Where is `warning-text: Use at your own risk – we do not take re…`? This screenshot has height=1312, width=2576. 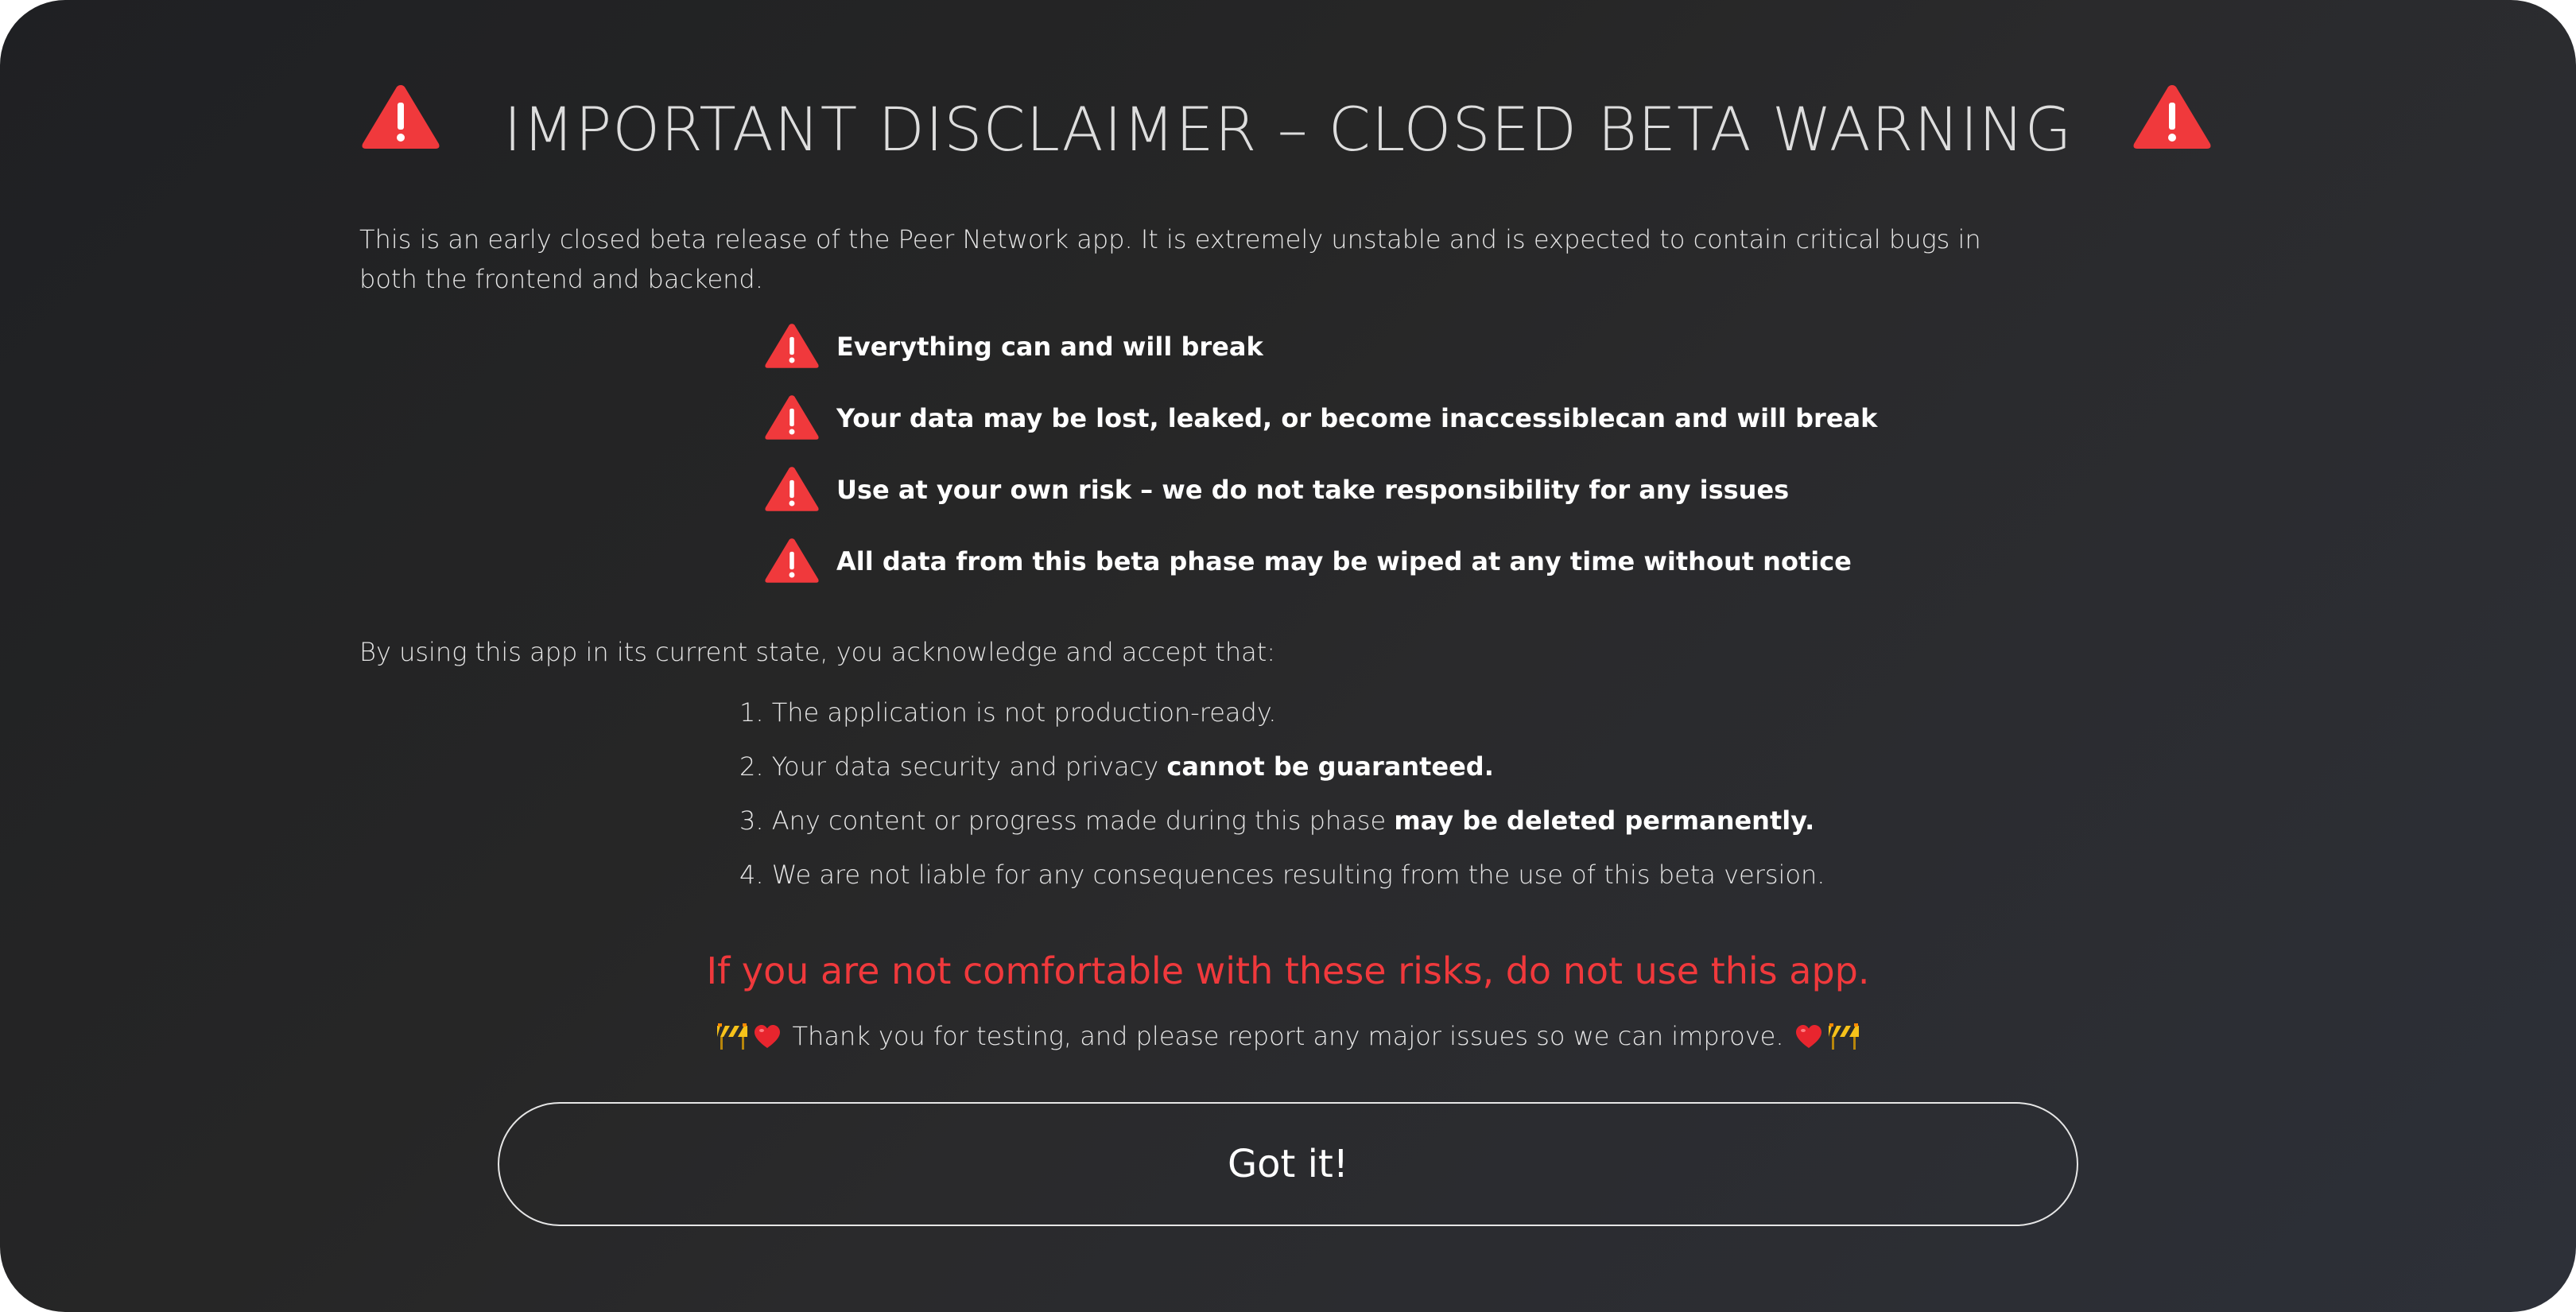
warning-text: Use at your own risk – we do not take re… is located at coordinates (1313, 490).